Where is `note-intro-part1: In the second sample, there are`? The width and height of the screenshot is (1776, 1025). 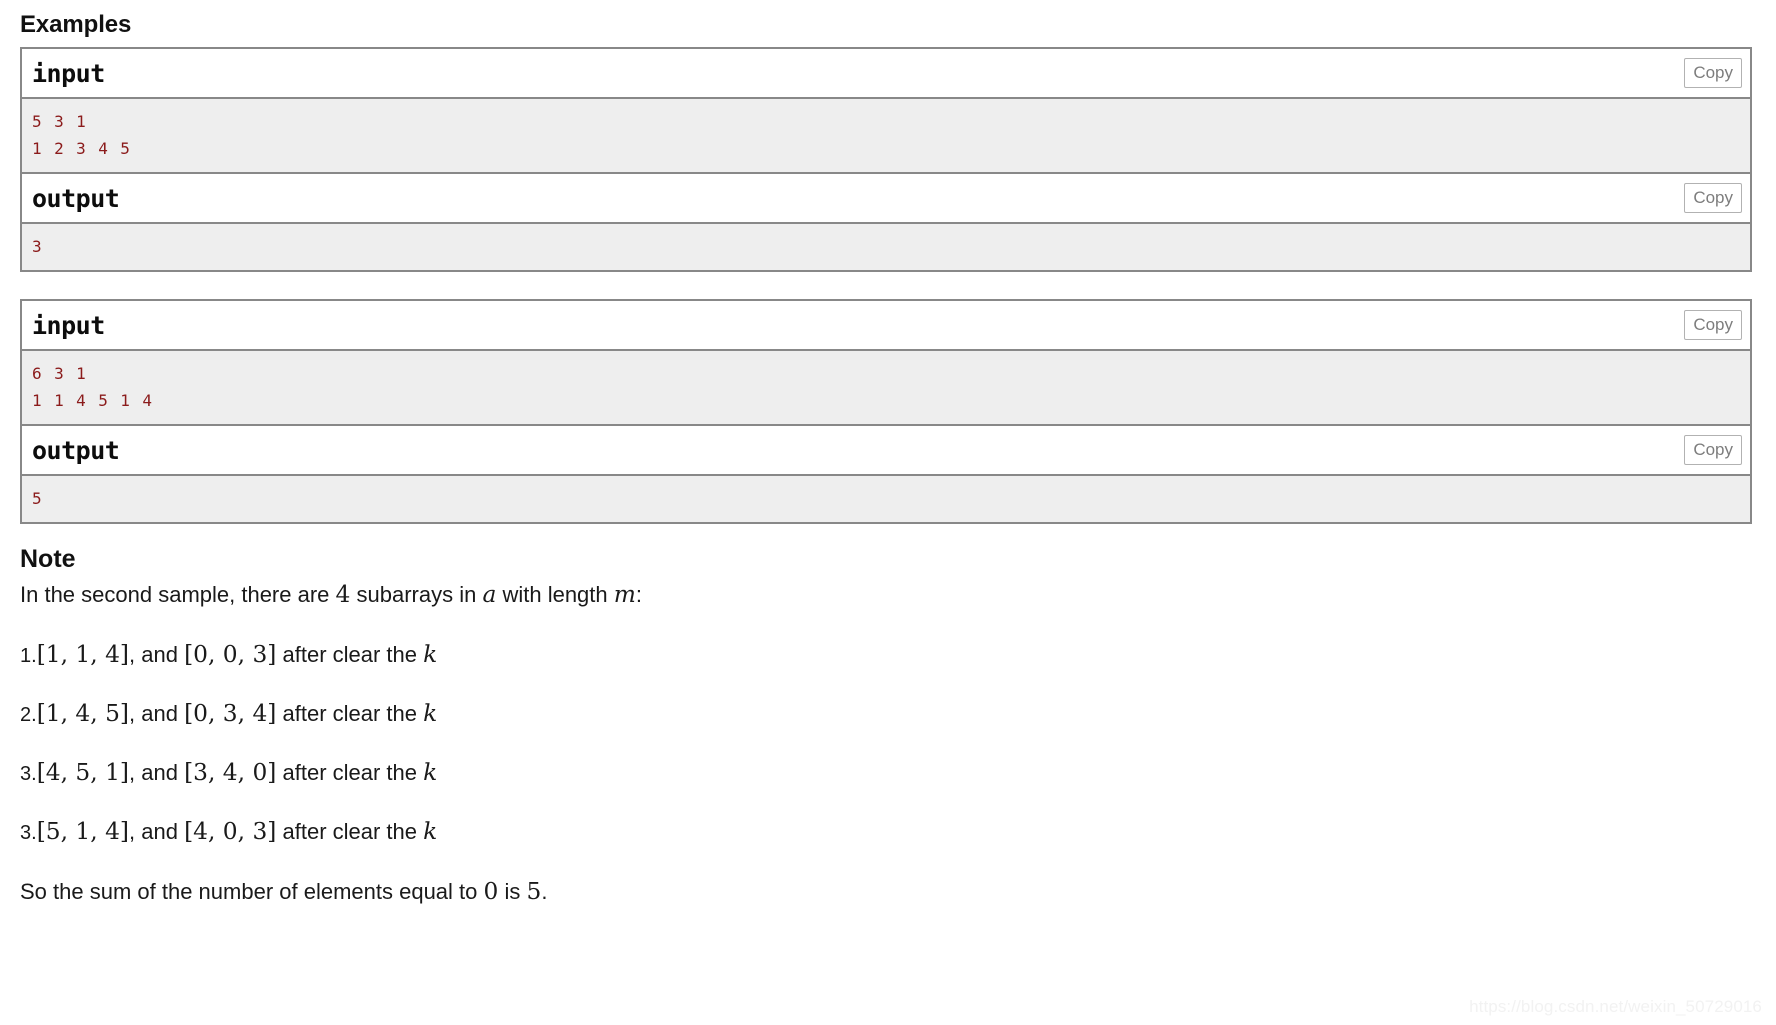
note-intro-part1: In the second sample, there are is located at coordinates (178, 595).